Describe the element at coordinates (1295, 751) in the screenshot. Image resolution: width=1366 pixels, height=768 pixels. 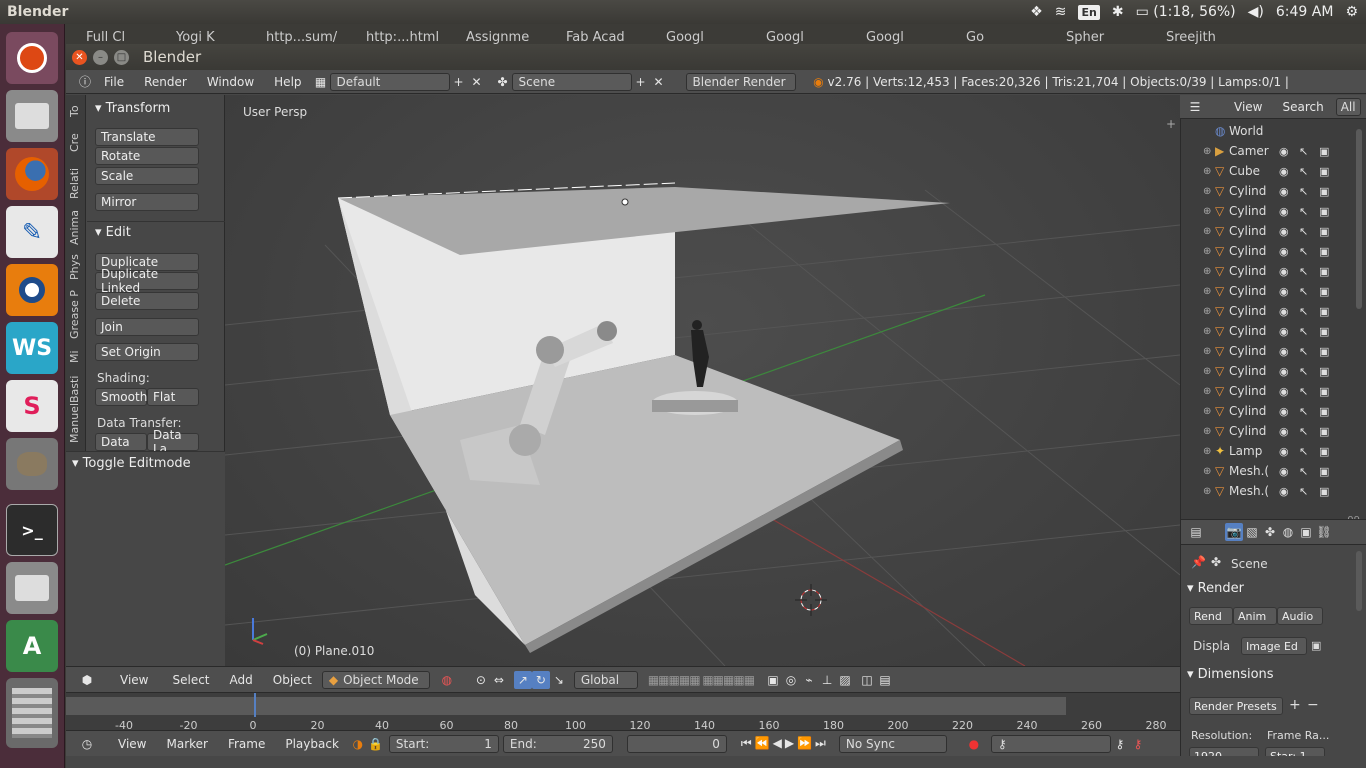
I see `frame-start-field: Star: 1` at that location.